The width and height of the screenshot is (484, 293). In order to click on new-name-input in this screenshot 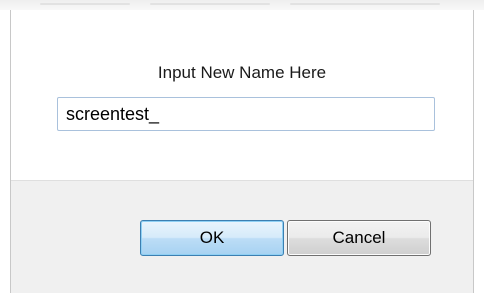, I will do `click(246, 114)`.